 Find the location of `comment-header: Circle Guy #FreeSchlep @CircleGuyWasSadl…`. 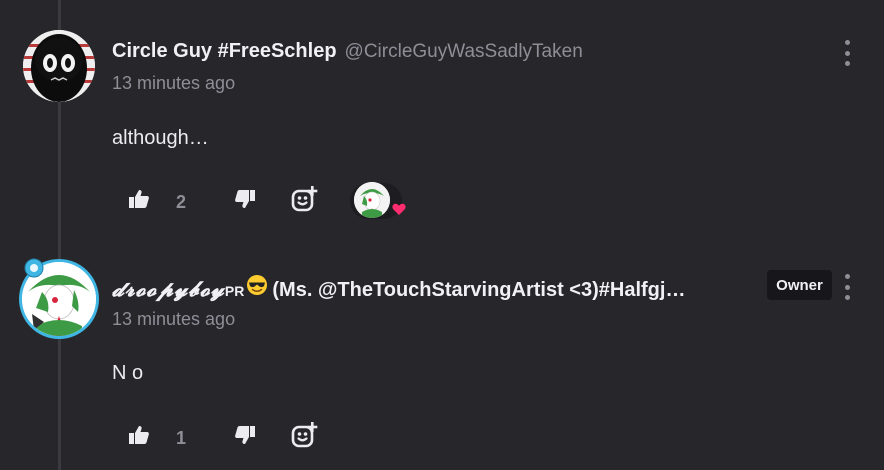

comment-header: Circle Guy #FreeSchlep @CircleGuyWasSadl… is located at coordinates (347, 51).